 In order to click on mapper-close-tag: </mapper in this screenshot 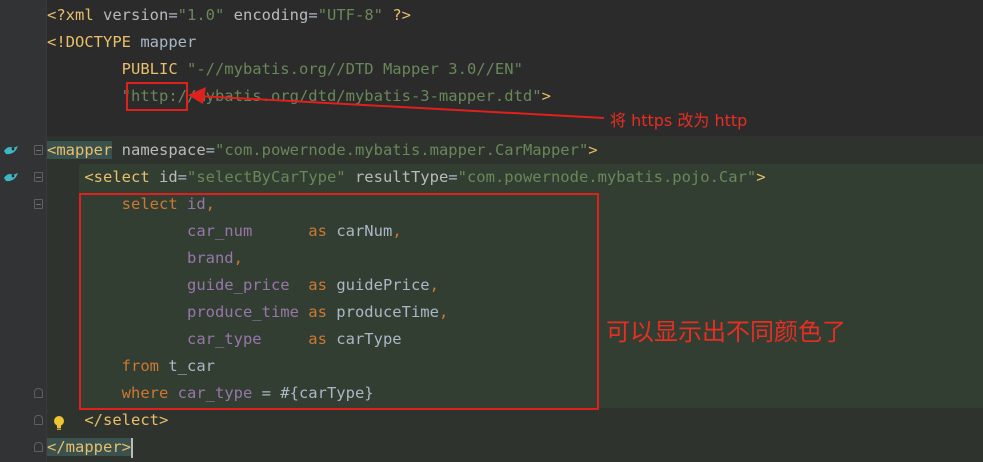, I will do `click(84, 447)`.